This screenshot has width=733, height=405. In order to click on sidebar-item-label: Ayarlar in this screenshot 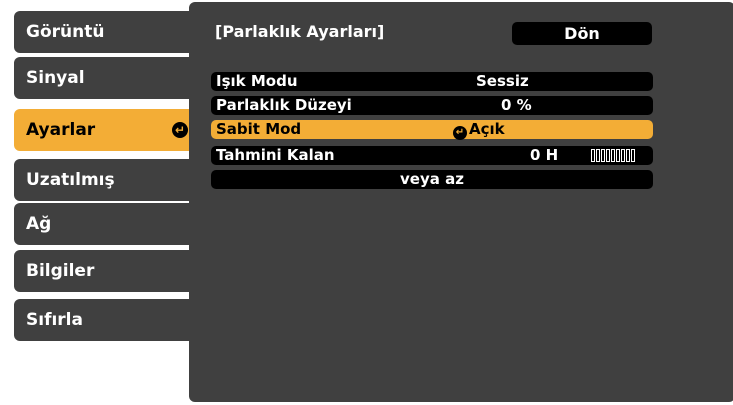, I will do `click(61, 130)`.